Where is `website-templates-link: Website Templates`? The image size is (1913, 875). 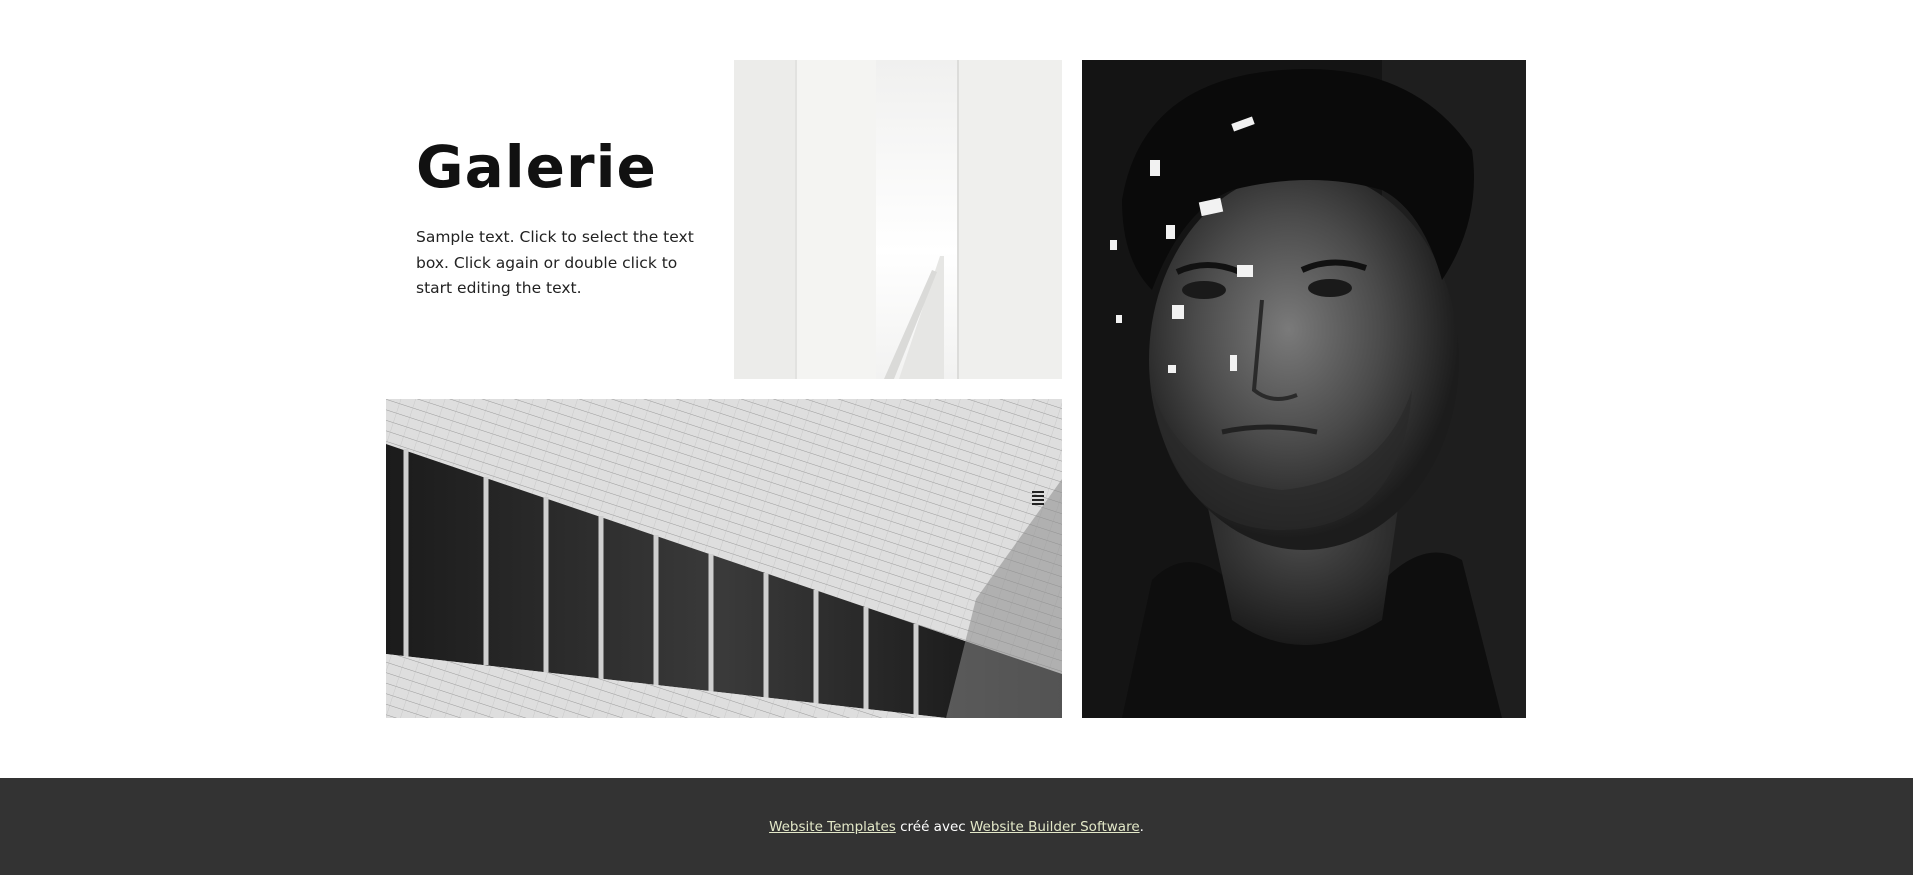
website-templates-link: Website Templates is located at coordinates (832, 827).